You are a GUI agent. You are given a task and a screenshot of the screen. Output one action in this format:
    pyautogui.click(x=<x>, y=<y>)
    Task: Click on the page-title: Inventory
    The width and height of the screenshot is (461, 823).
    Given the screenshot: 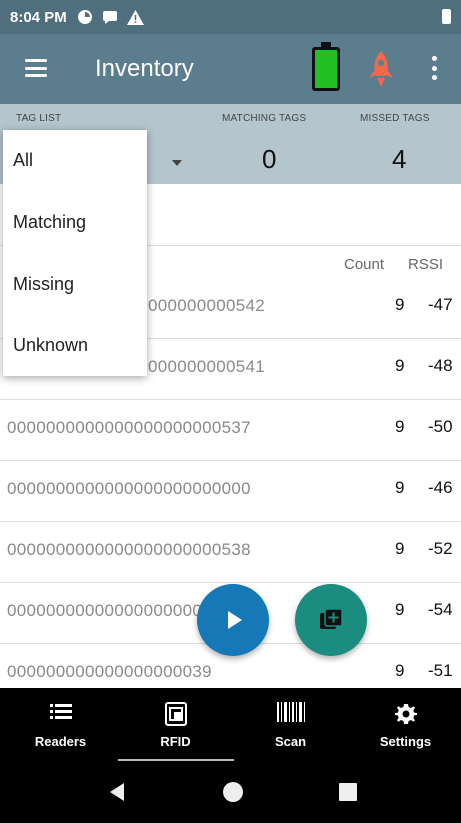 What is the action you would take?
    pyautogui.click(x=144, y=68)
    